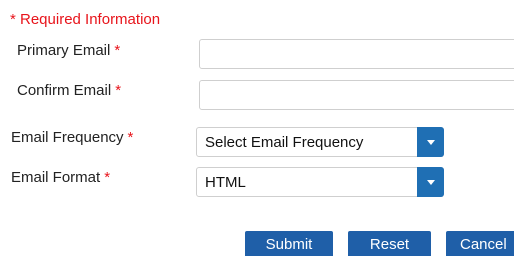 The height and width of the screenshot is (256, 514). Describe the element at coordinates (289, 243) in the screenshot. I see `submit-button: Submit` at that location.